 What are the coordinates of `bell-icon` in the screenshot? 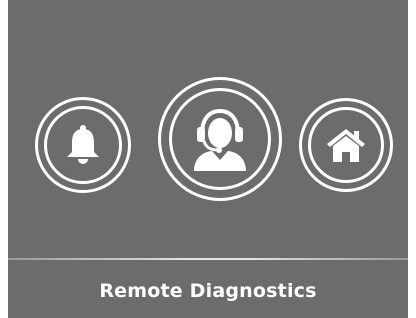 It's located at (83, 144).